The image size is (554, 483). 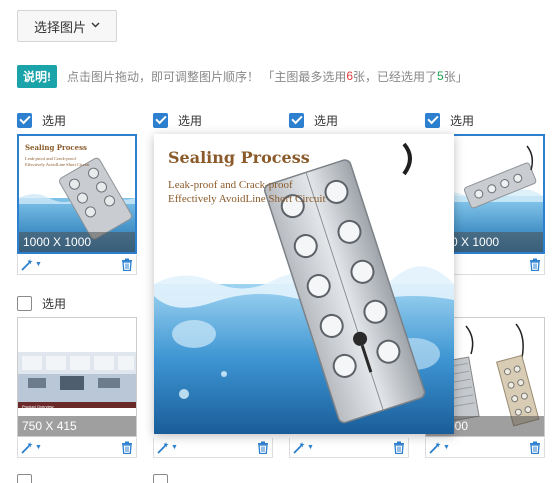 I want to click on product-thumbnail: Product Overview 750 X 415, so click(x=77, y=377).